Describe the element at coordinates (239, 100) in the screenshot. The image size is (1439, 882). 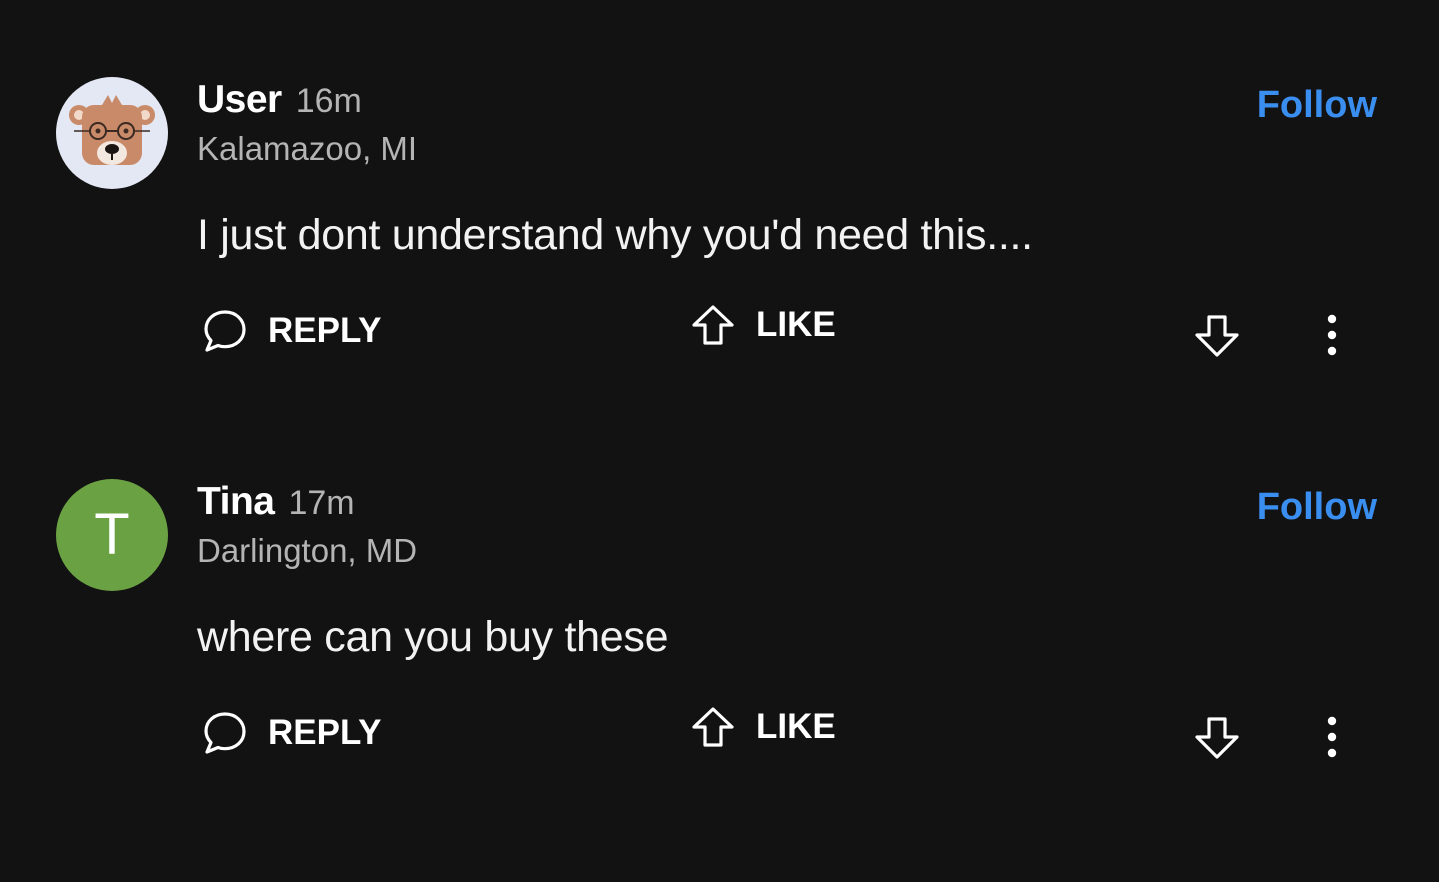
I see `author-name: User` at that location.